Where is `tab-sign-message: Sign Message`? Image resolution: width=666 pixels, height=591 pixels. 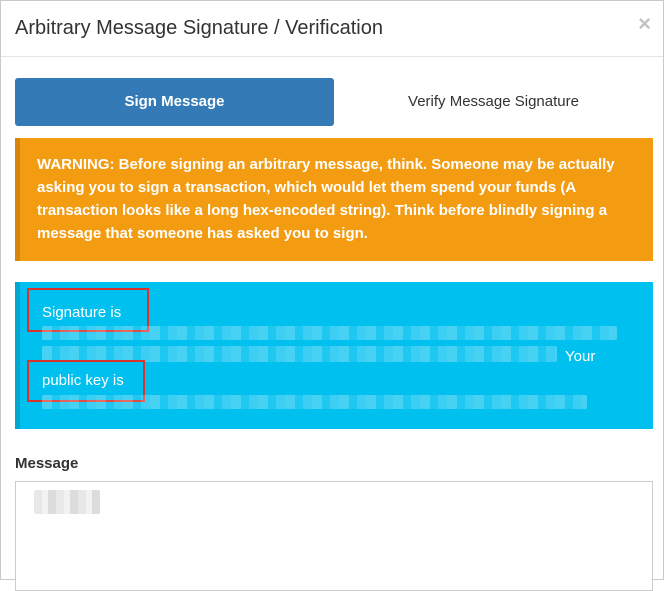 tab-sign-message: Sign Message is located at coordinates (174, 102).